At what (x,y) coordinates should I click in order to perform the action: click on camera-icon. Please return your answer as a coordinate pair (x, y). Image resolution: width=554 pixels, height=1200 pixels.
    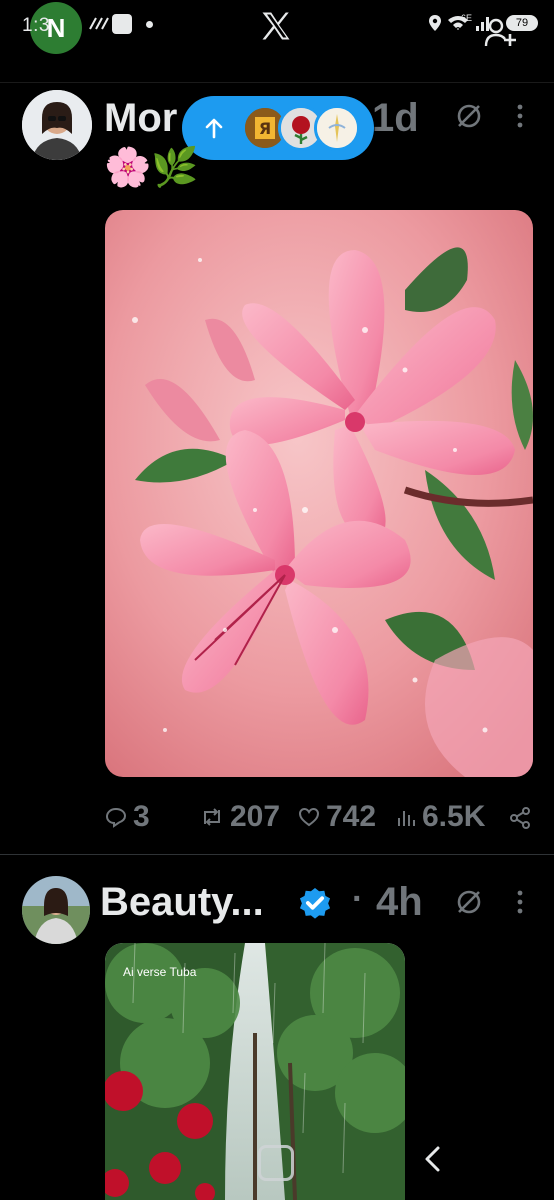
    Looking at the image, I should click on (99, 23).